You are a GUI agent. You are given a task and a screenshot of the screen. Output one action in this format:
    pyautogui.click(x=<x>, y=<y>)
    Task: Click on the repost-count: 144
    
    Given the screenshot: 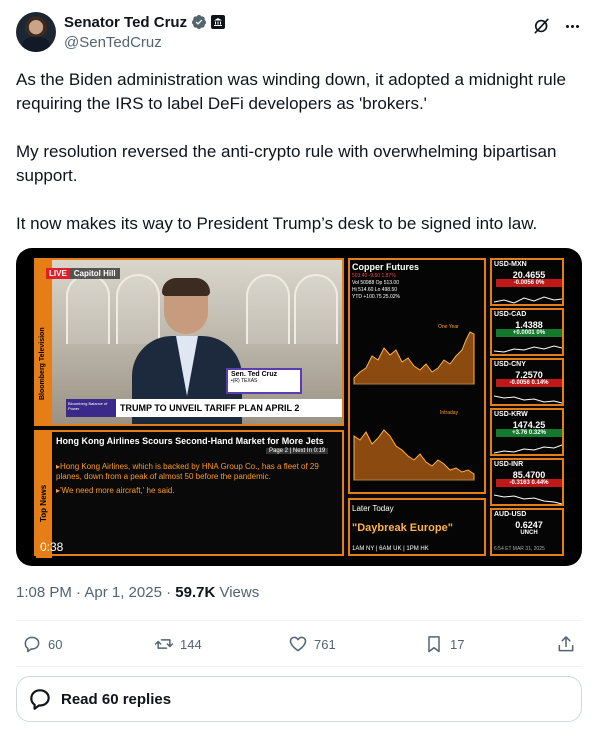 What is the action you would take?
    pyautogui.click(x=191, y=644)
    